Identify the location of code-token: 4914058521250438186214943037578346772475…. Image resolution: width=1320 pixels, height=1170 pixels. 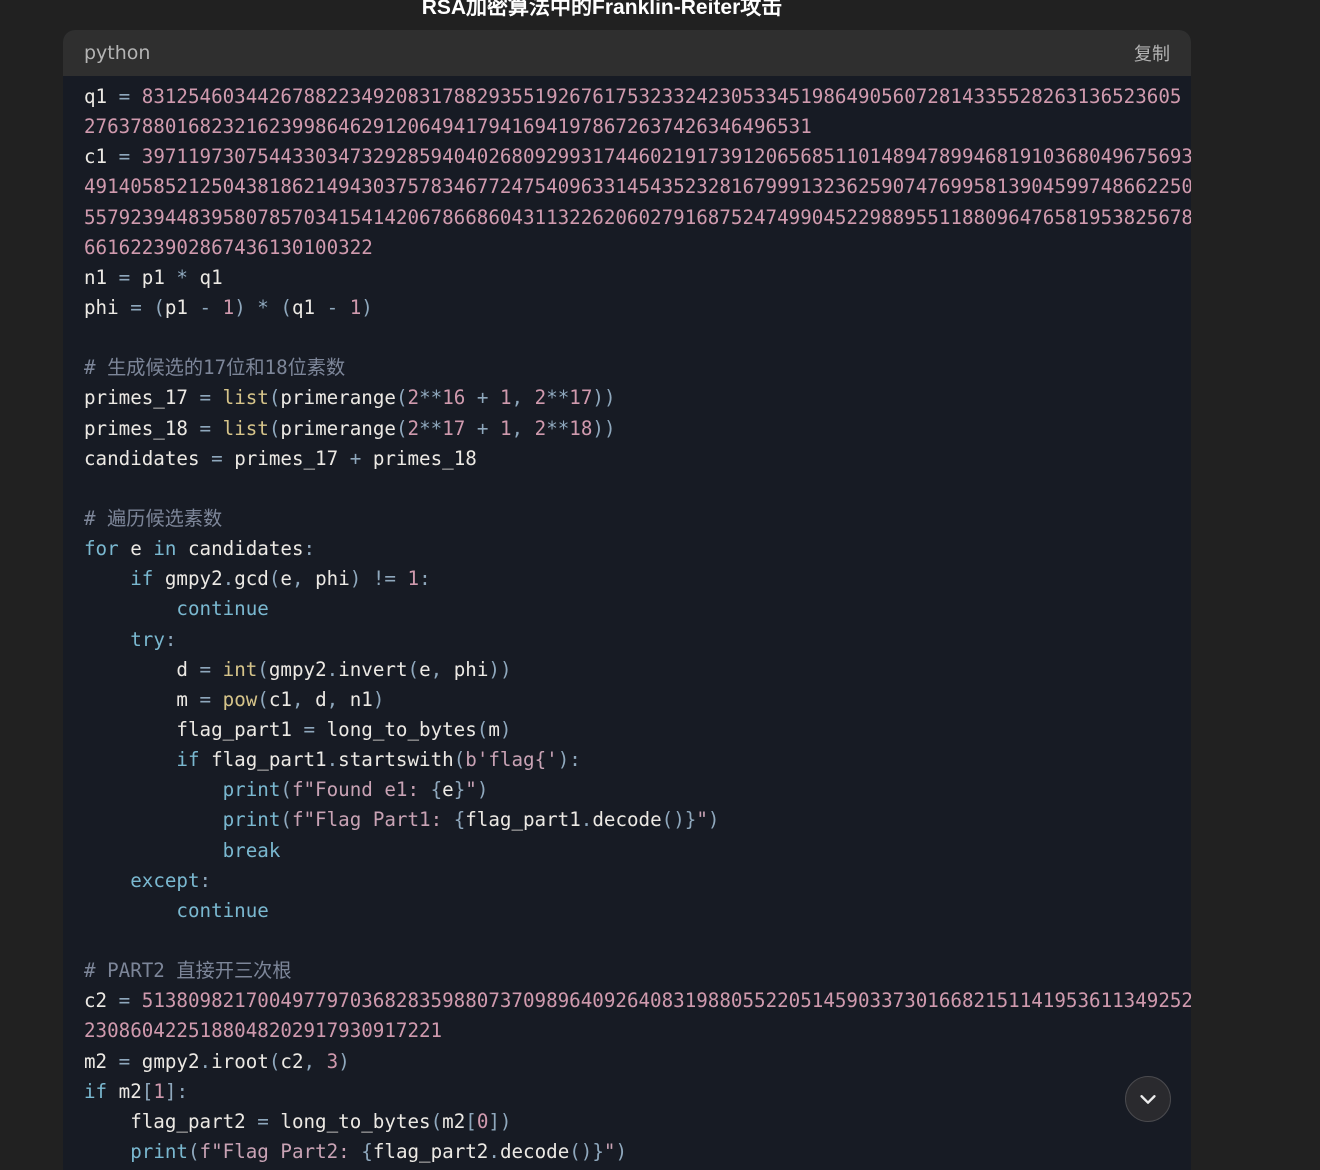
(637, 187).